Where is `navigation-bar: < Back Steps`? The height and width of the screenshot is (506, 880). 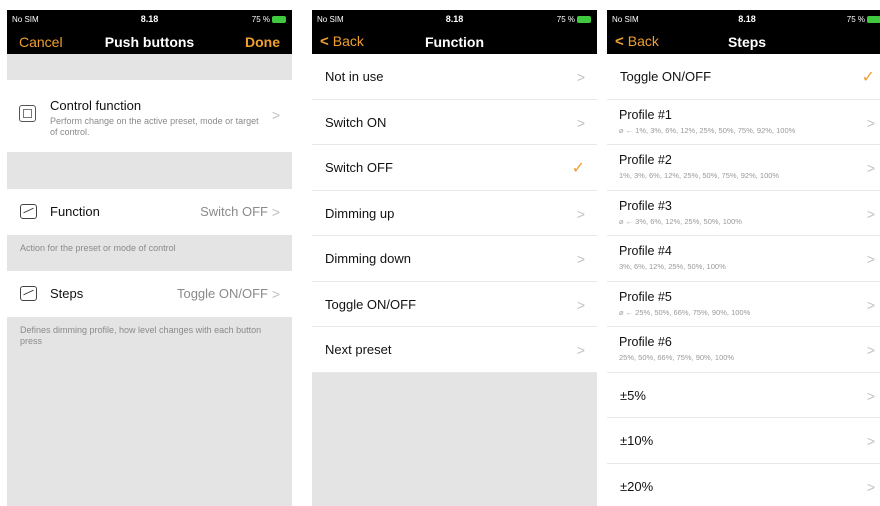 navigation-bar: < Back Steps is located at coordinates (743, 41).